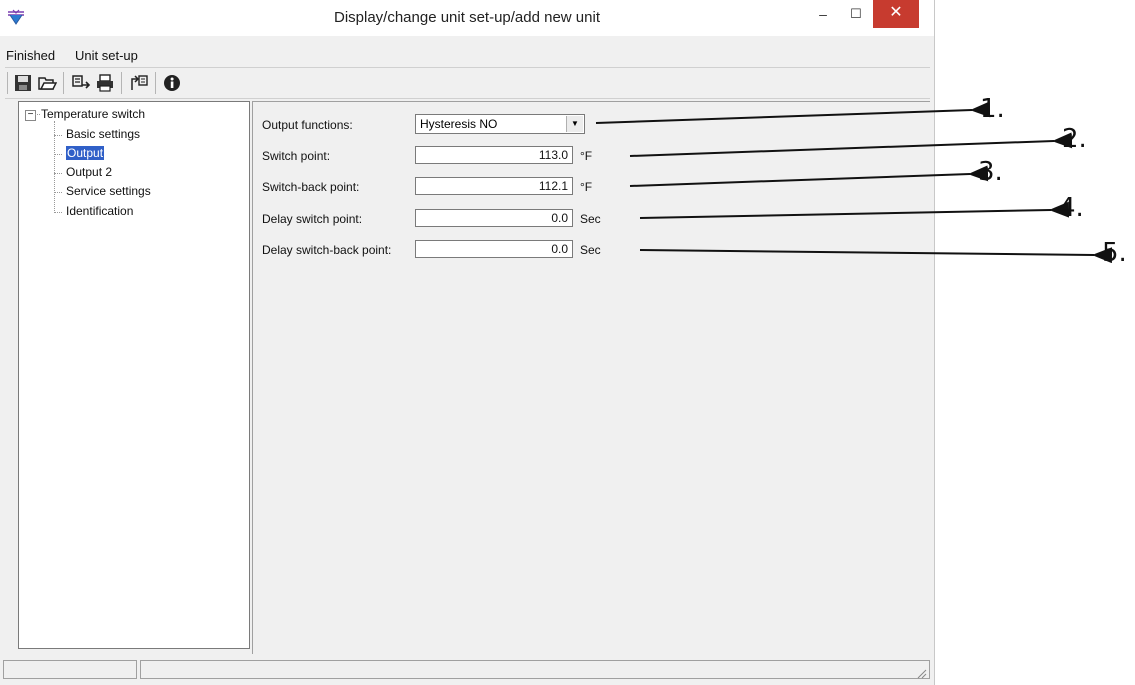 The width and height of the screenshot is (1135, 685). What do you see at coordinates (23, 83) in the screenshot?
I see `save-icon` at bounding box center [23, 83].